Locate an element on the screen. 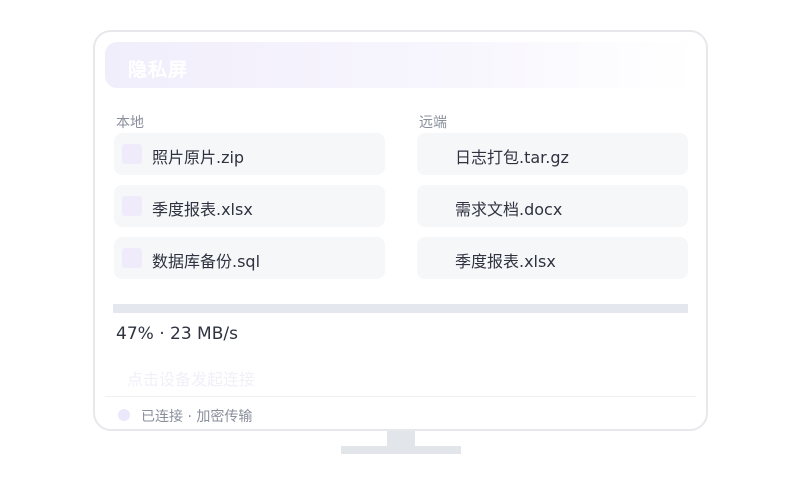 The width and height of the screenshot is (800, 500). window-title: 隐私屏 is located at coordinates (158, 70).